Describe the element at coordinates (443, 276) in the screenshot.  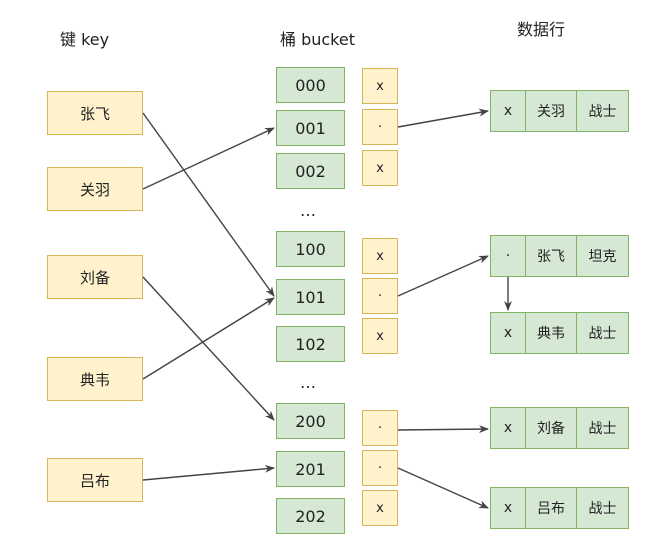
I see `arrow-slot101-to-row-zhangfei` at that location.